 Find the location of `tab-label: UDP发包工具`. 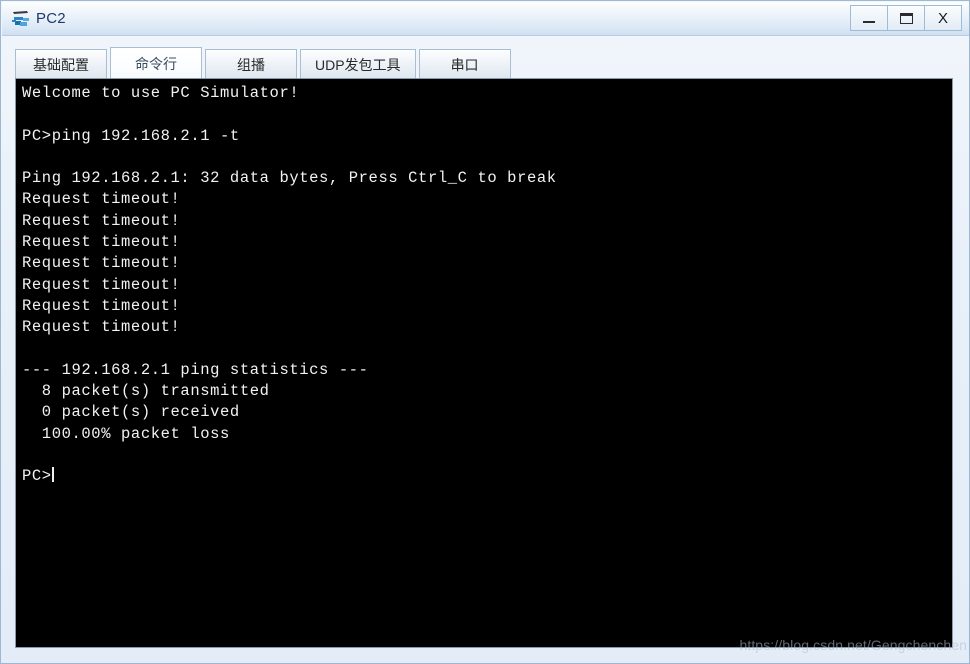

tab-label: UDP发包工具 is located at coordinates (358, 64).